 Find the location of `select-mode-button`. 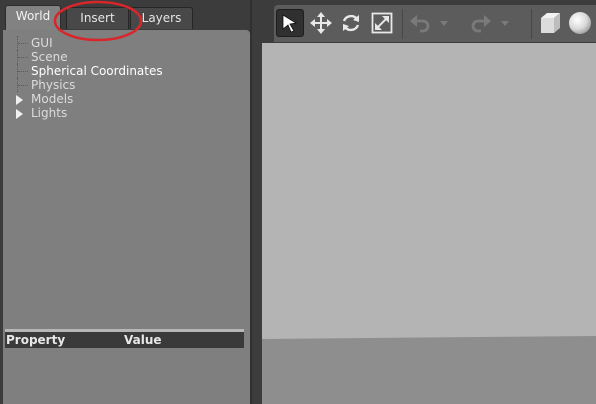

select-mode-button is located at coordinates (290, 23).